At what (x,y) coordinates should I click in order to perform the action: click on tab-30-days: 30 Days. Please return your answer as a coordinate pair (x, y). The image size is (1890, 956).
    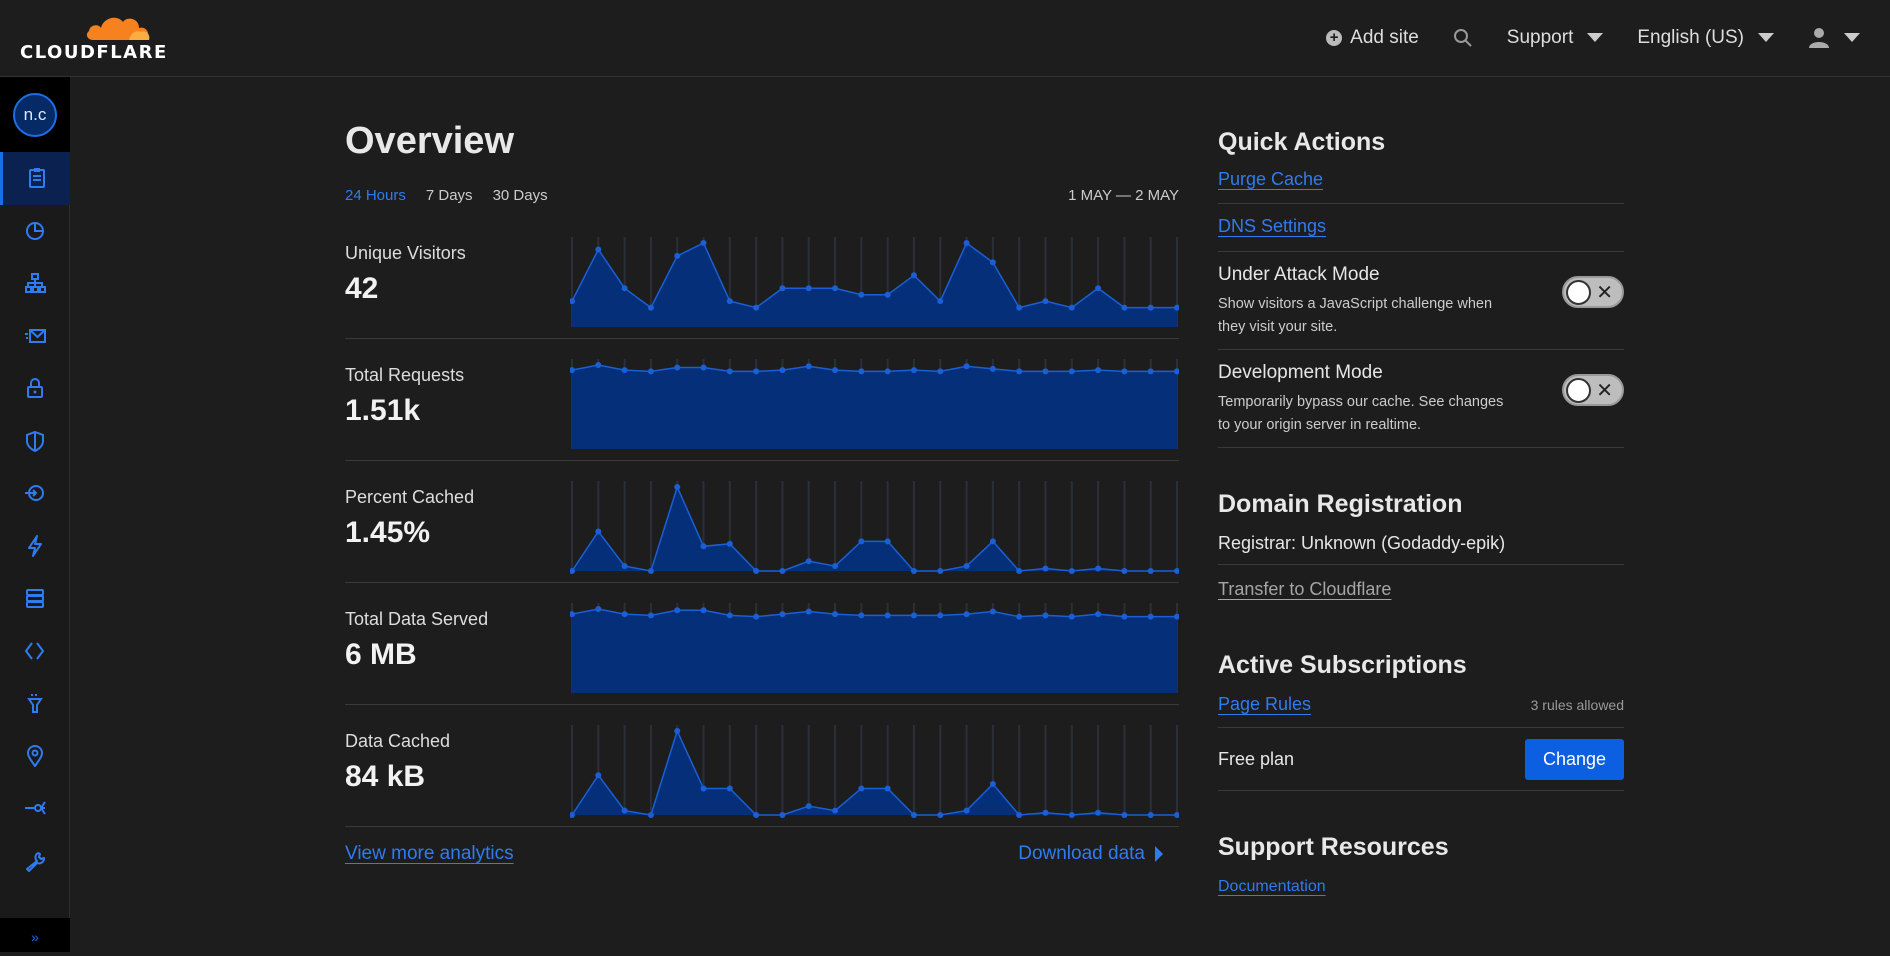
    Looking at the image, I should click on (520, 195).